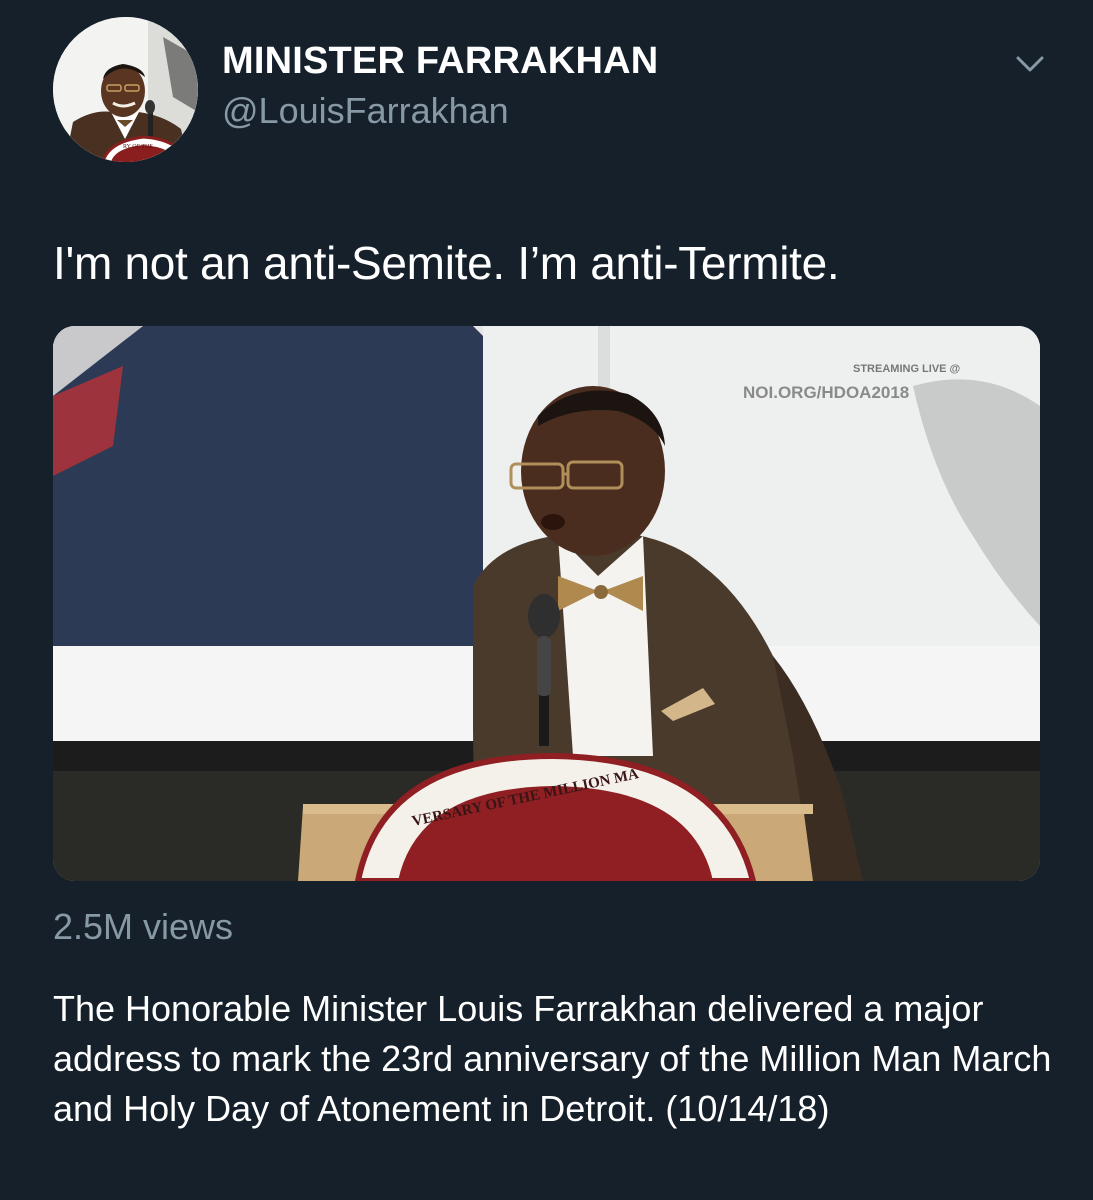  I want to click on tweet-menu-button, so click(1030, 64).